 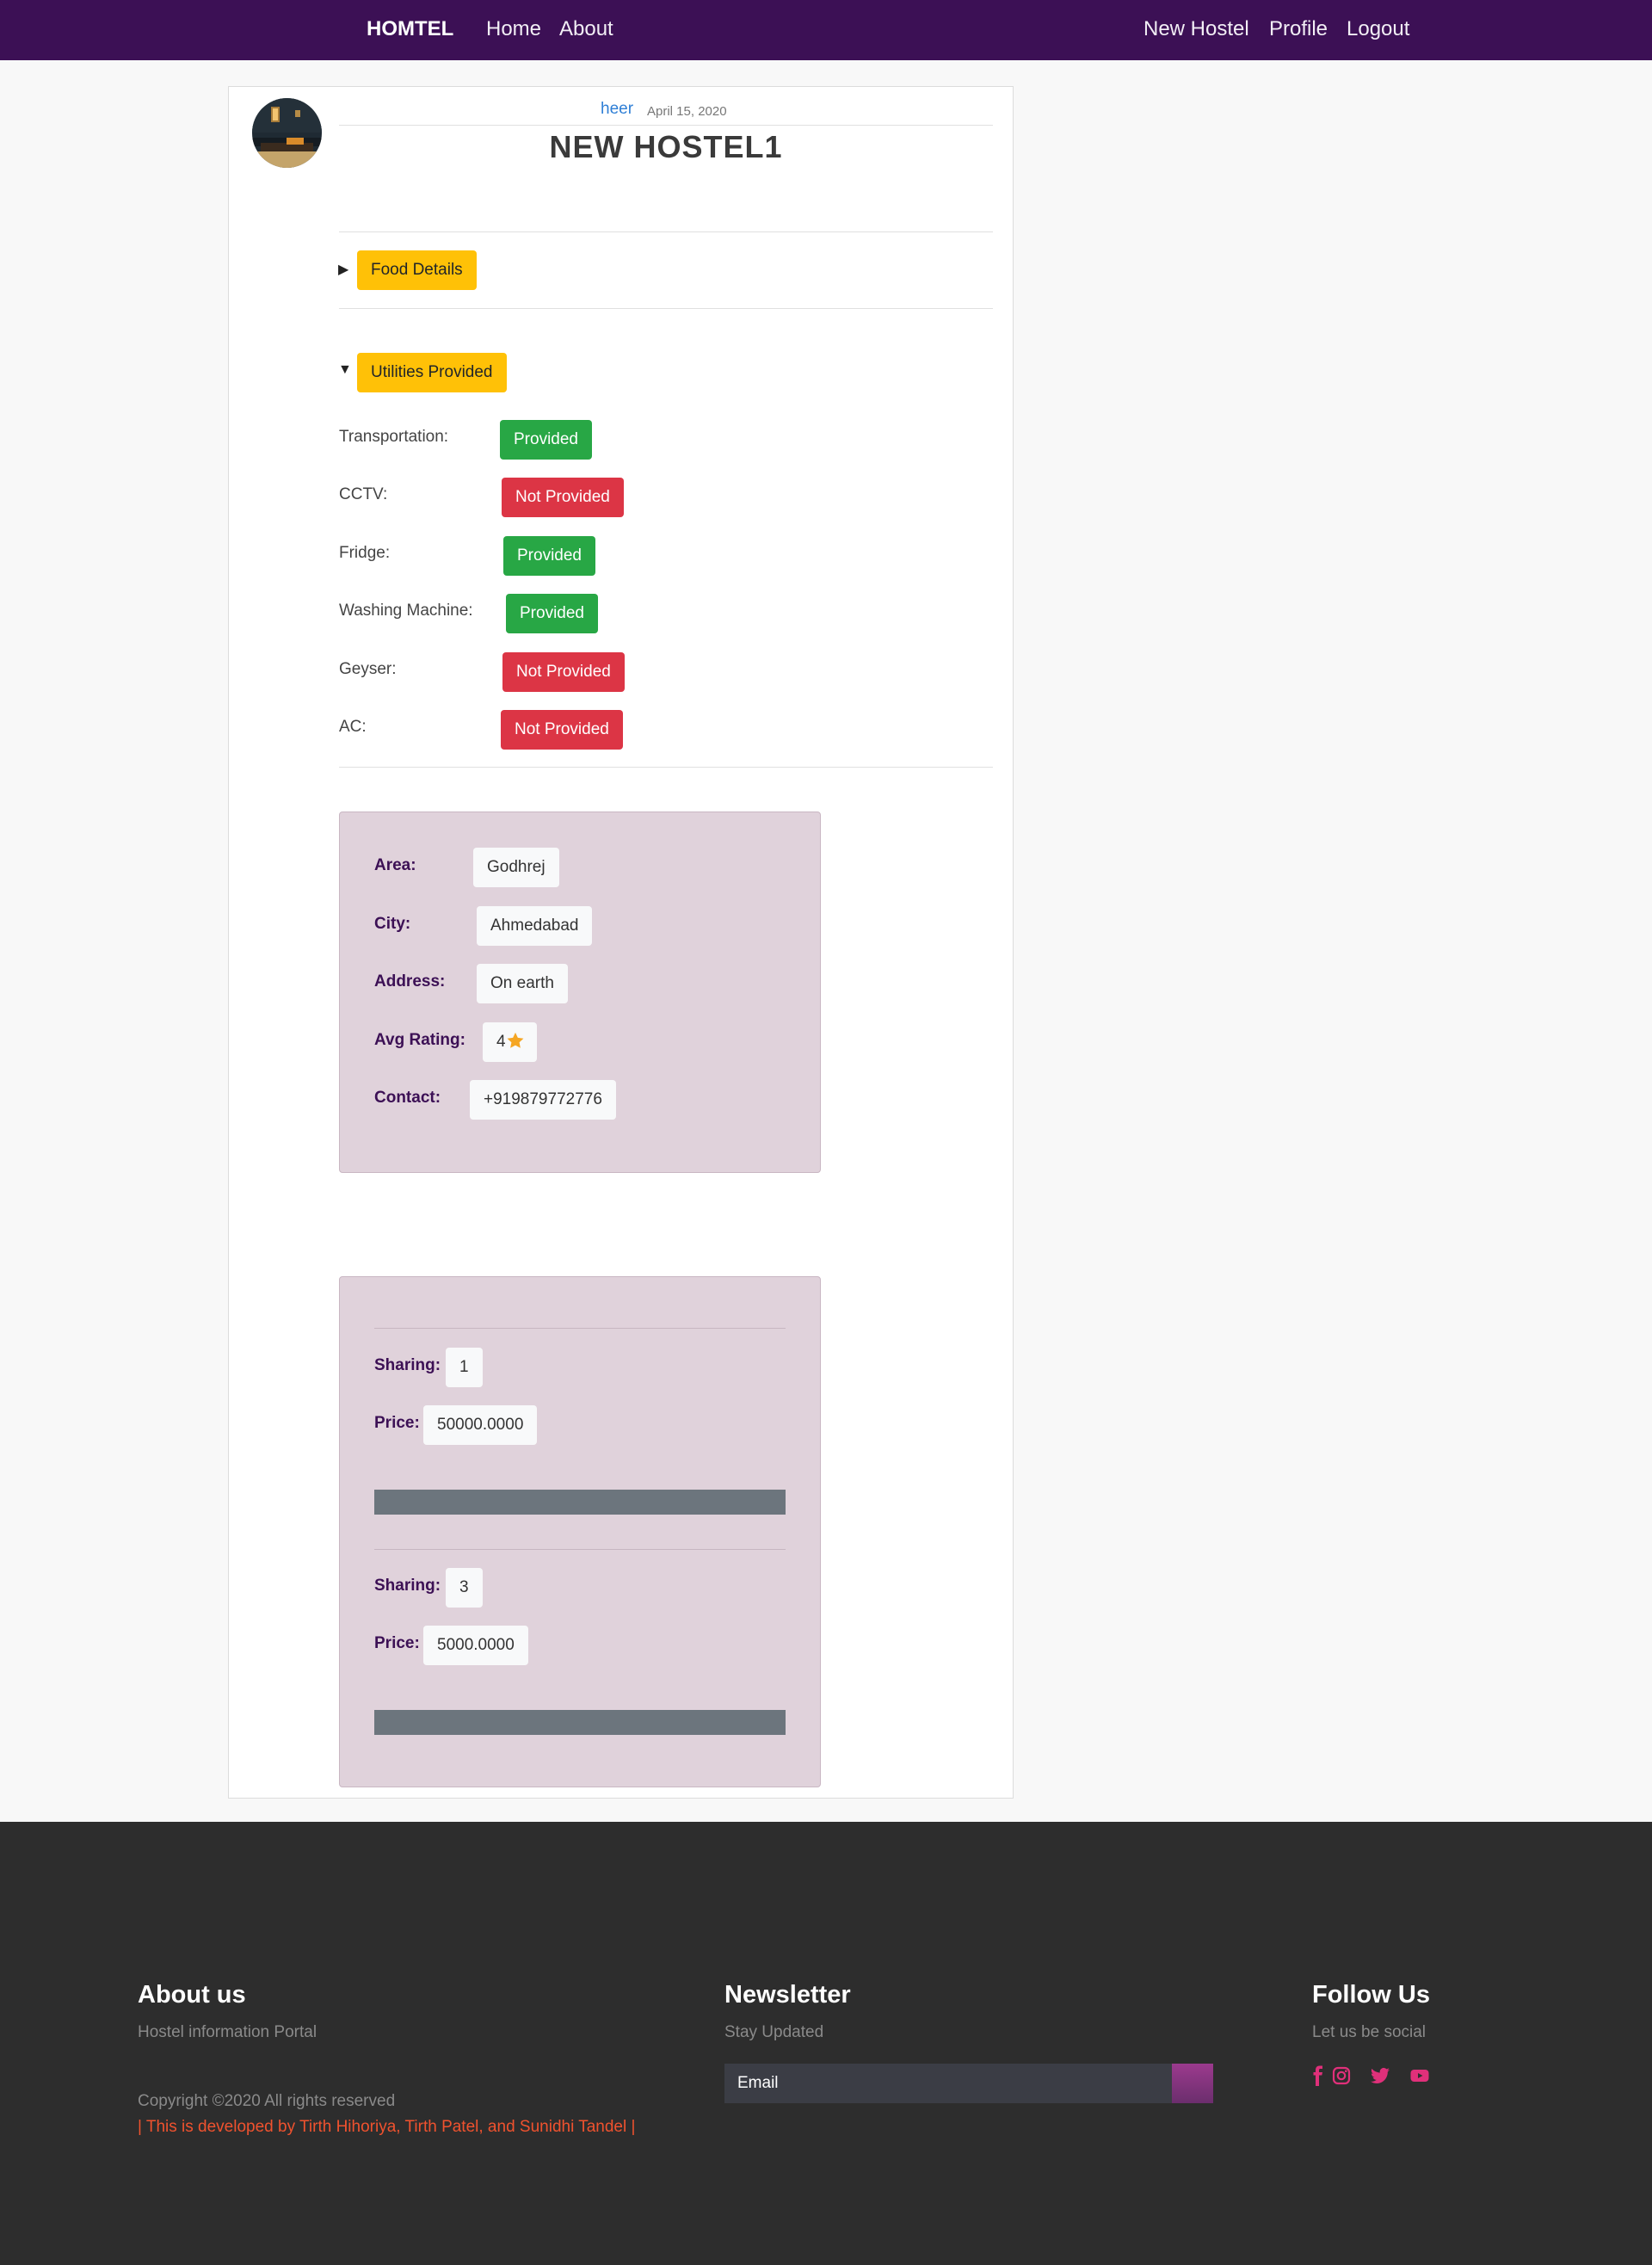 What do you see at coordinates (407, 1098) in the screenshot?
I see `contact-label: Contact:` at bounding box center [407, 1098].